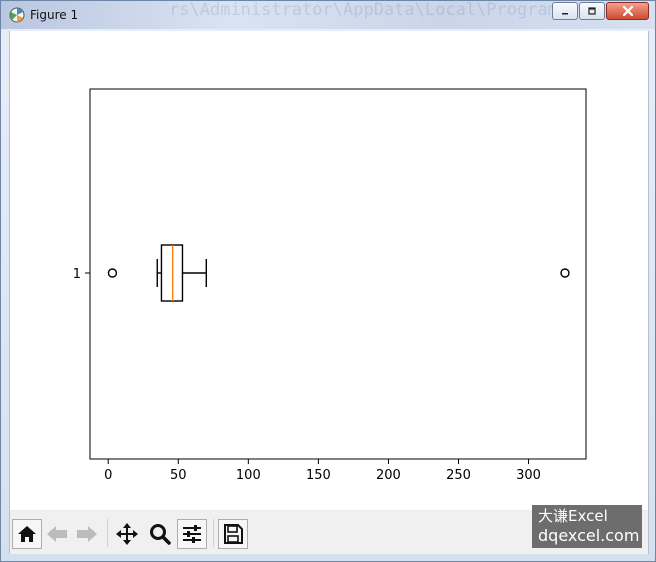  What do you see at coordinates (565, 14) in the screenshot?
I see `minimize-icon` at bounding box center [565, 14].